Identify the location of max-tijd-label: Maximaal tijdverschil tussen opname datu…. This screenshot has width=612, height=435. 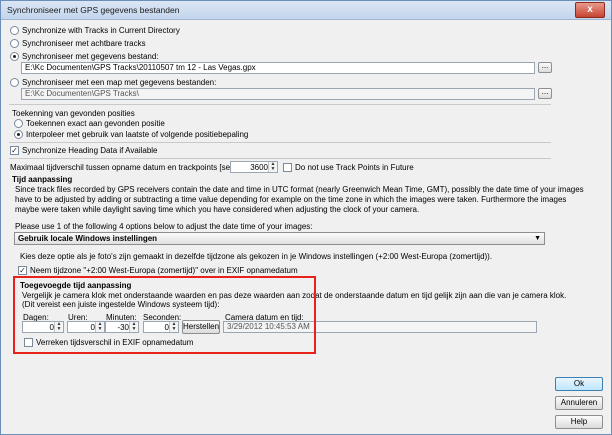
(135, 167).